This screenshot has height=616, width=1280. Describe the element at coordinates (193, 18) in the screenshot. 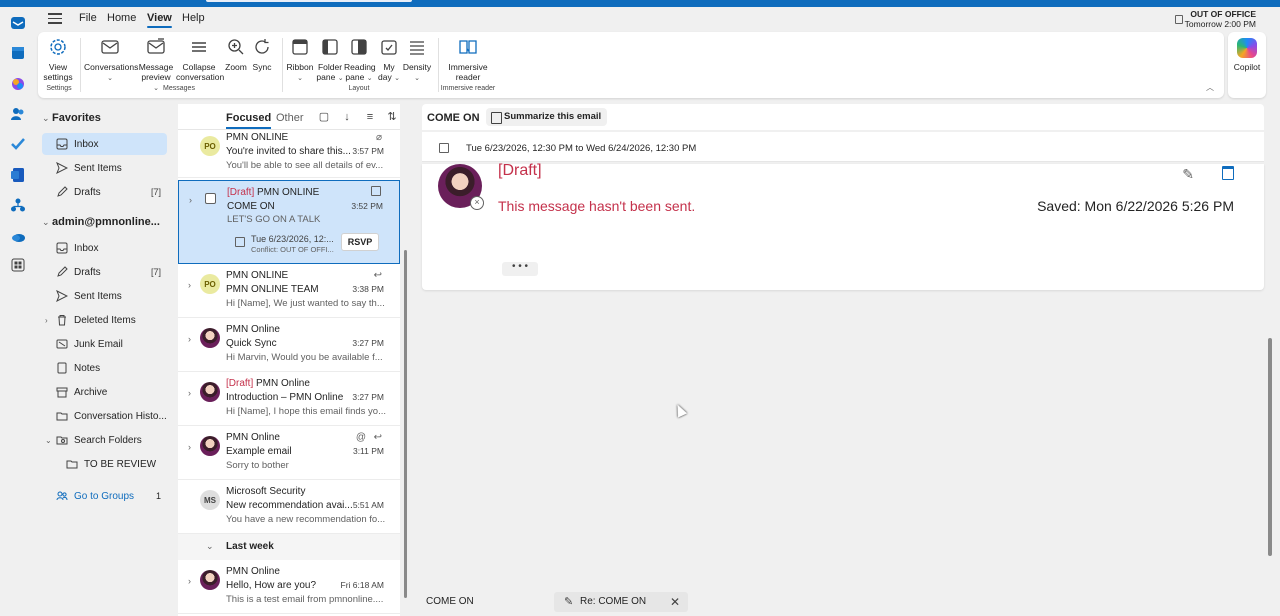

I see `menu-help: Help` at that location.